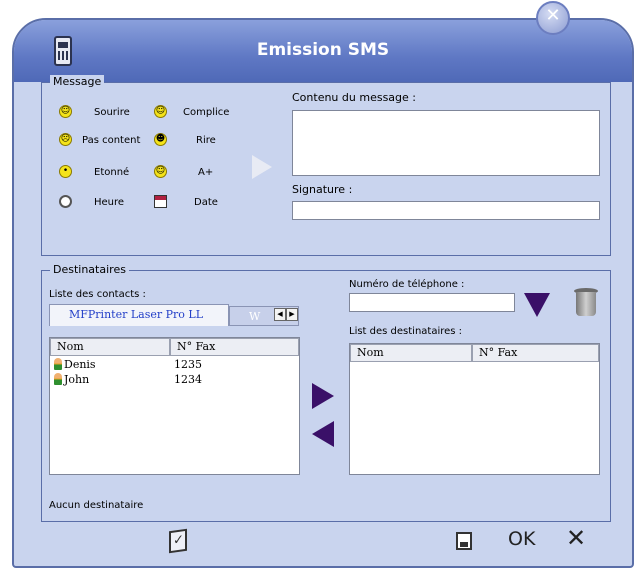 The height and width of the screenshot is (572, 637). What do you see at coordinates (322, 189) in the screenshot?
I see `signature-label: Signature :` at bounding box center [322, 189].